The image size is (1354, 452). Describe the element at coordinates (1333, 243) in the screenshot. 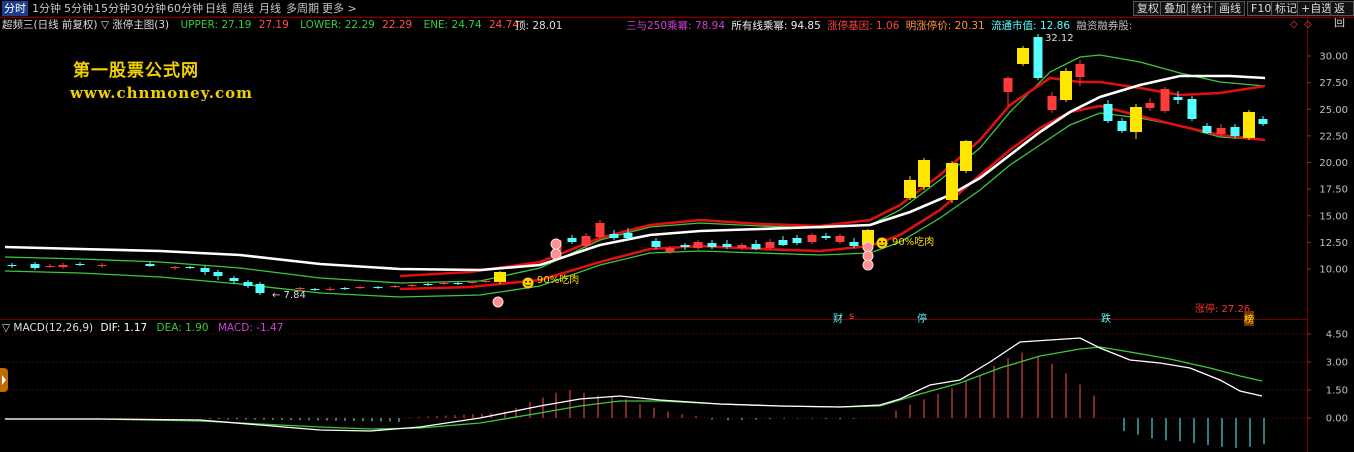

I see `price-tick-label: 12.50` at that location.